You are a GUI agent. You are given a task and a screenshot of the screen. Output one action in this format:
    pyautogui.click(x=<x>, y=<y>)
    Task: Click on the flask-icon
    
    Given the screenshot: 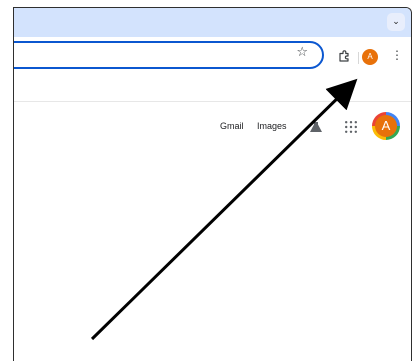 What is the action you would take?
    pyautogui.click(x=316, y=127)
    